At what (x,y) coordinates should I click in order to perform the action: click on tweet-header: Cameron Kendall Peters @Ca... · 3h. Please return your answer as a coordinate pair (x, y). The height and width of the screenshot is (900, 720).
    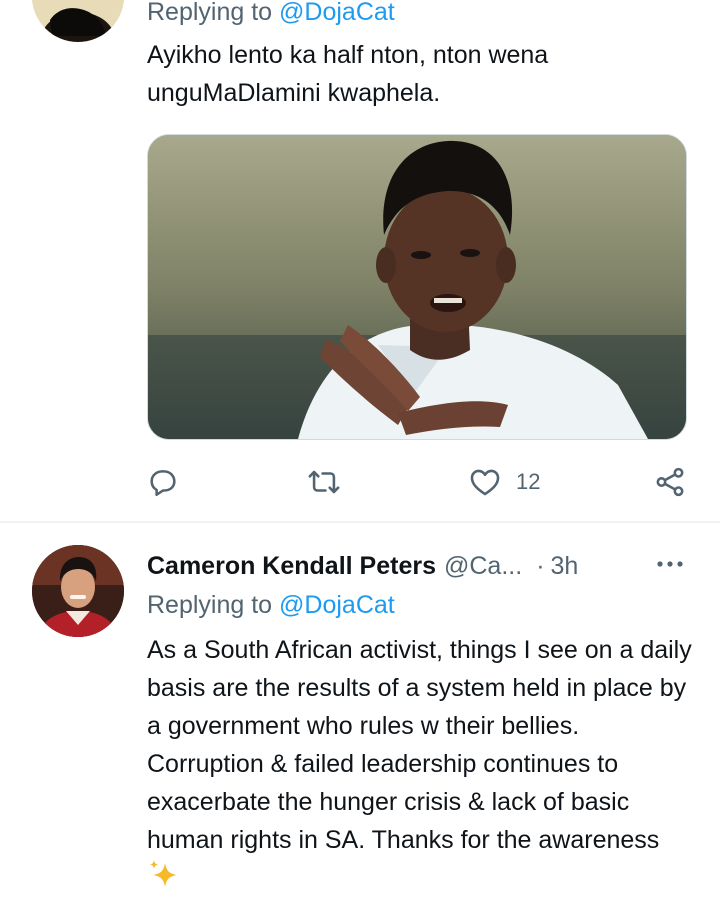
    Looking at the image, I should click on (417, 566).